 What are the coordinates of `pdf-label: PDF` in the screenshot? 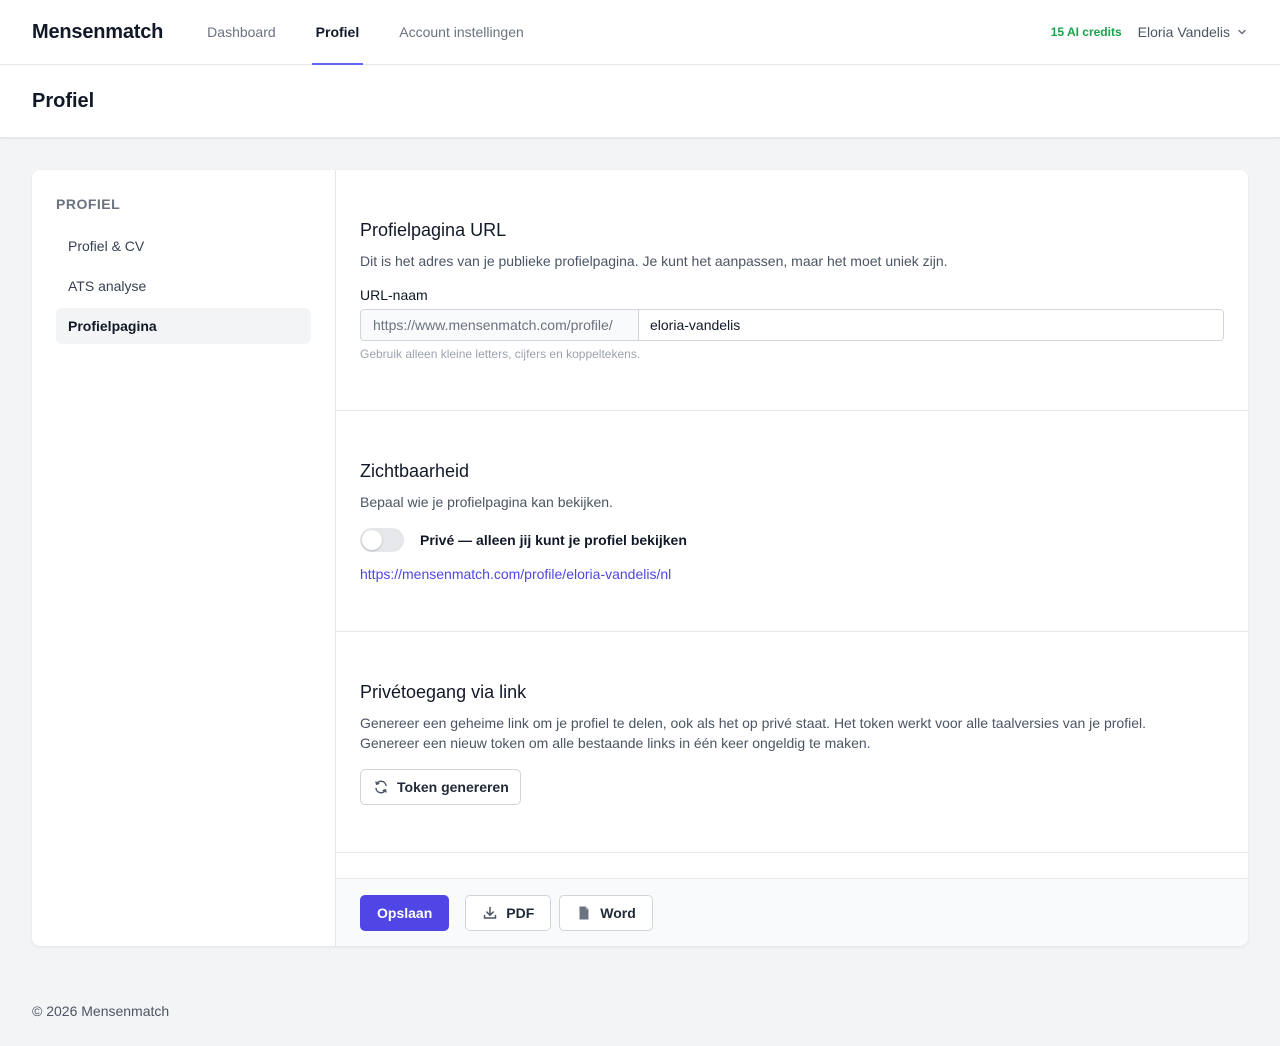 It's located at (520, 912).